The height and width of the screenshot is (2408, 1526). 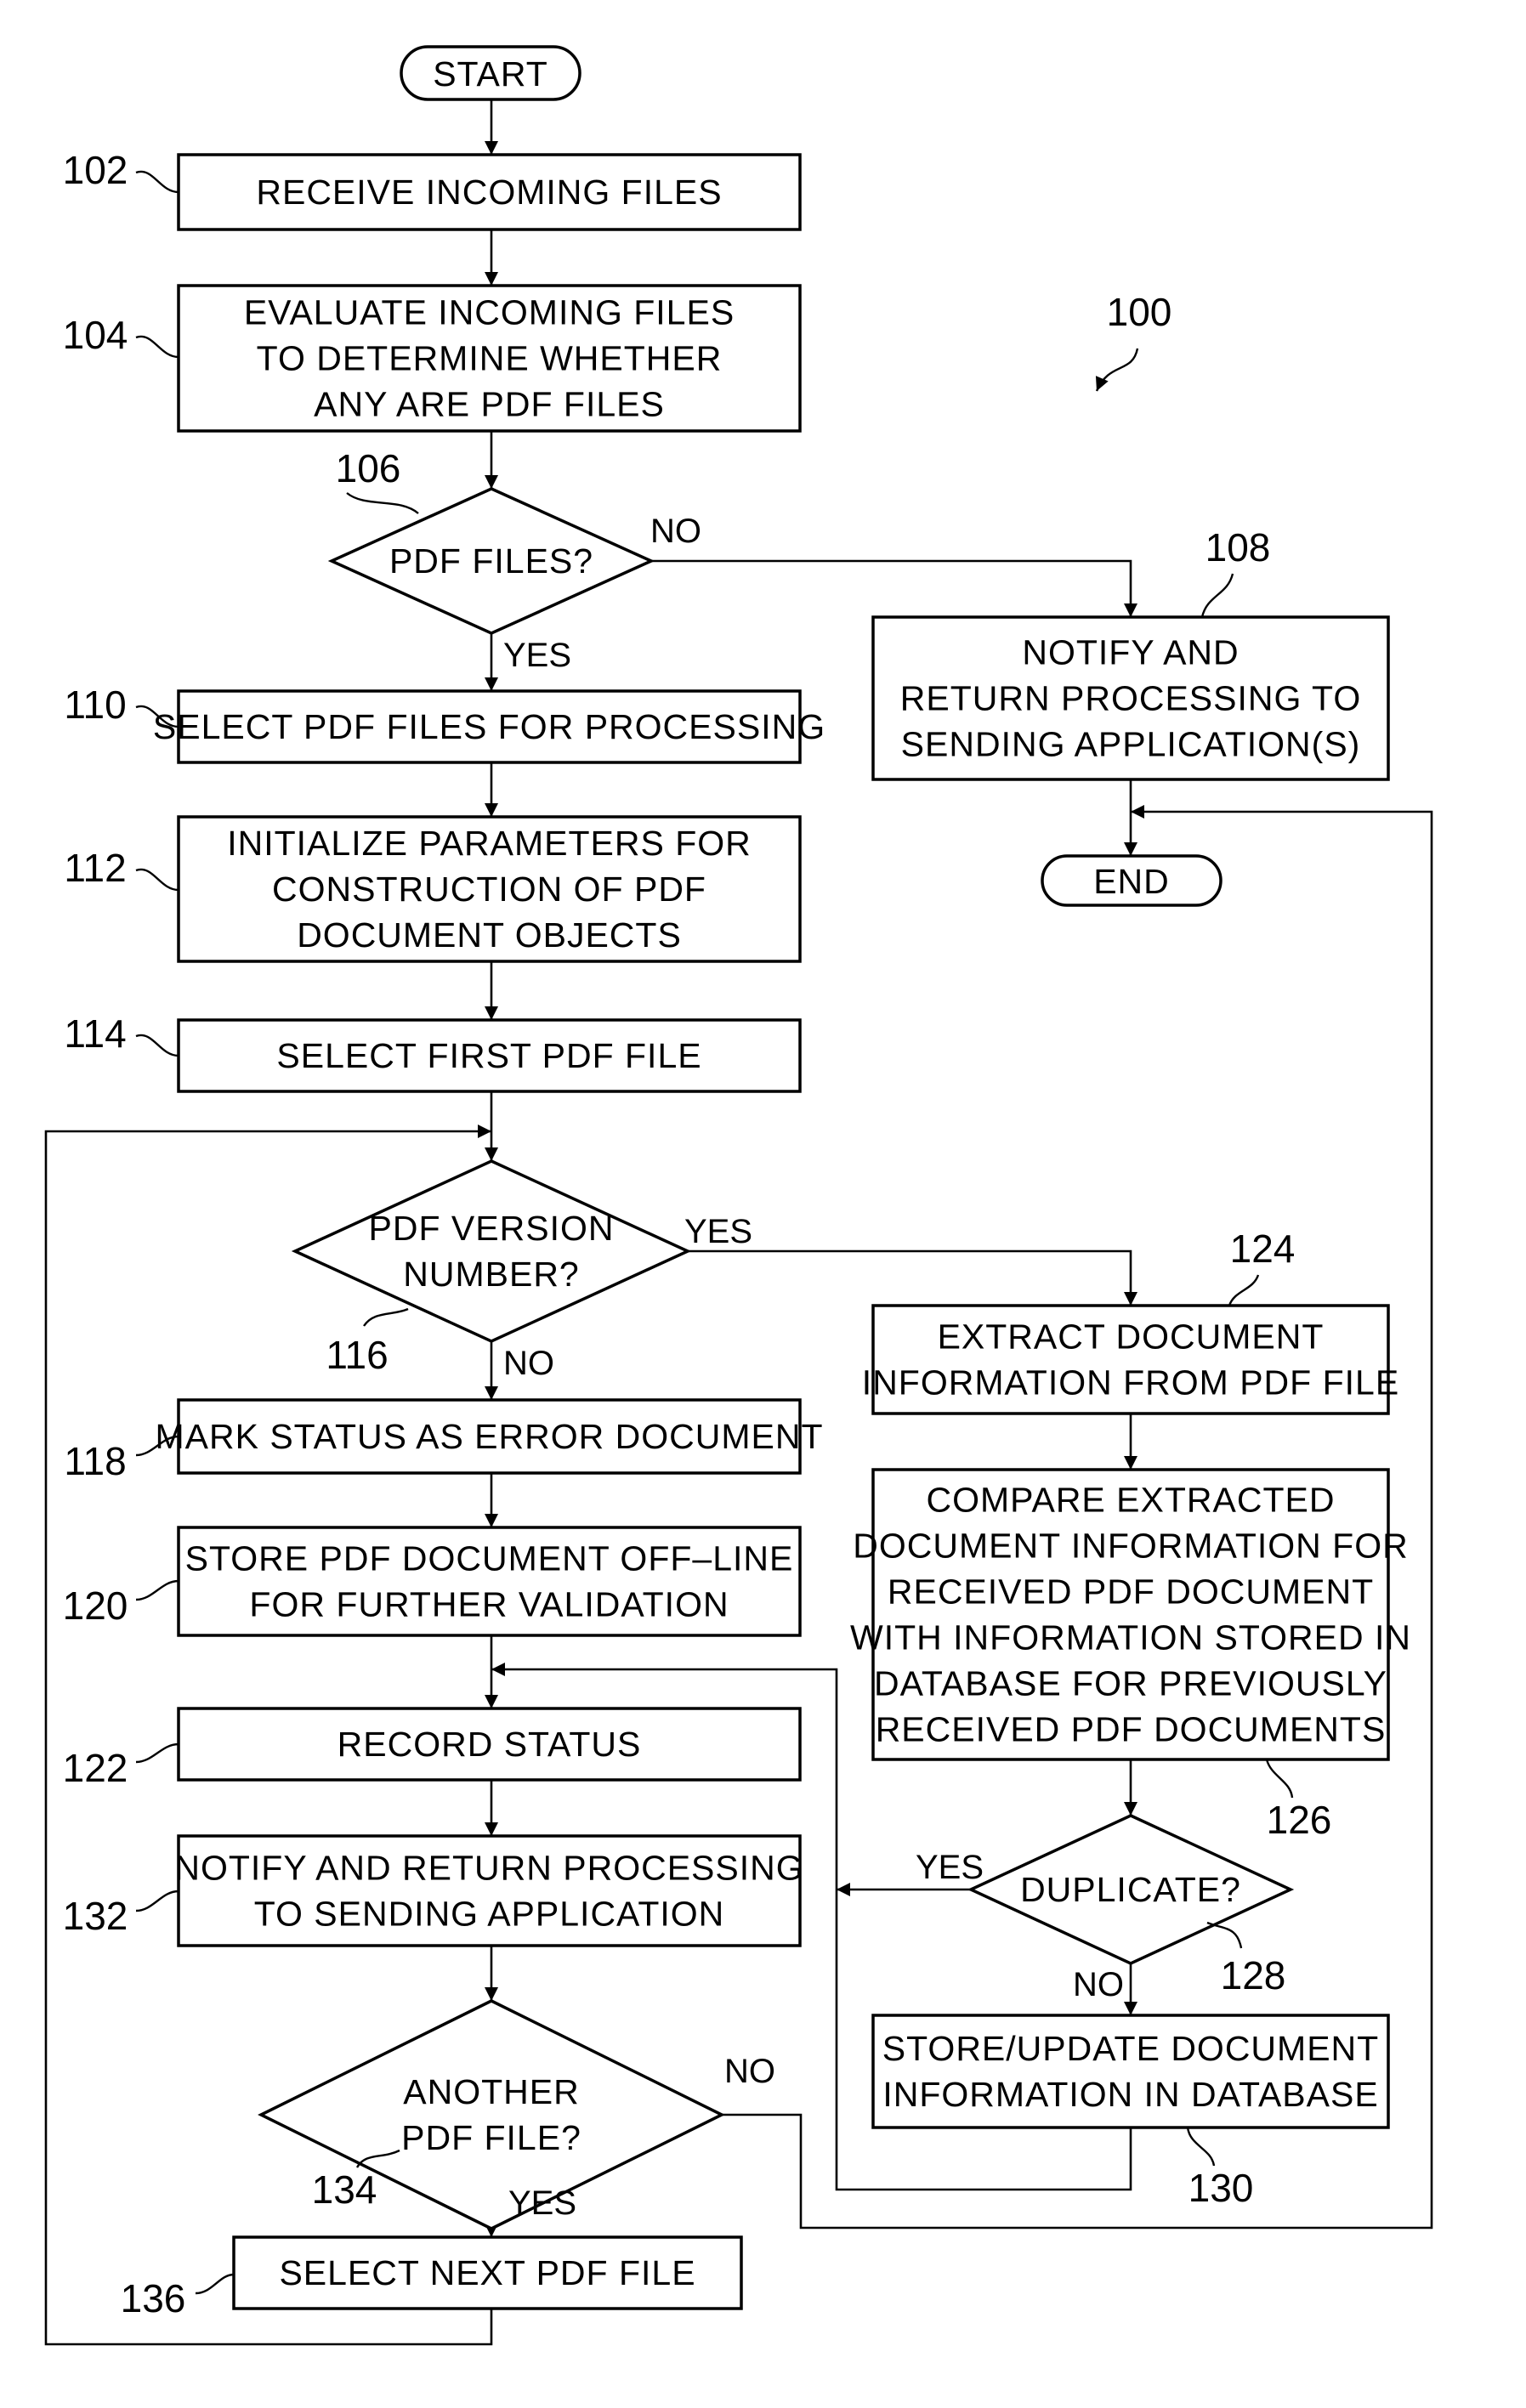 I want to click on ref-126: 126, so click(x=1299, y=1820).